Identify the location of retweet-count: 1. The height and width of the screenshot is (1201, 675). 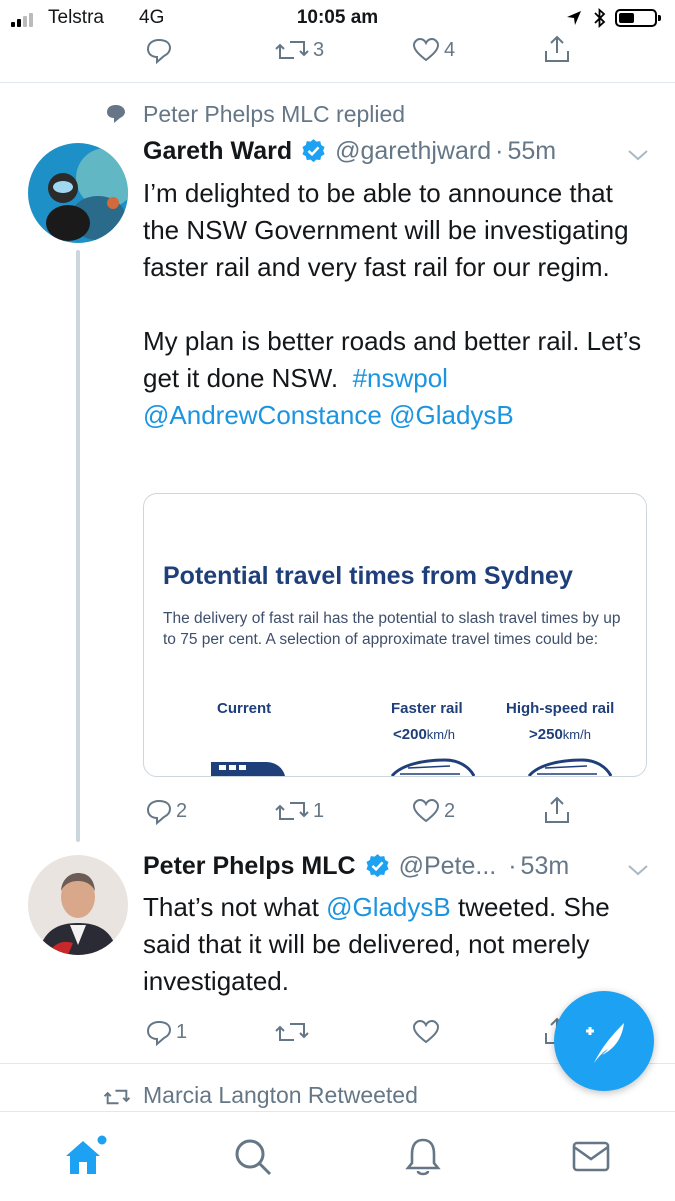
(319, 810).